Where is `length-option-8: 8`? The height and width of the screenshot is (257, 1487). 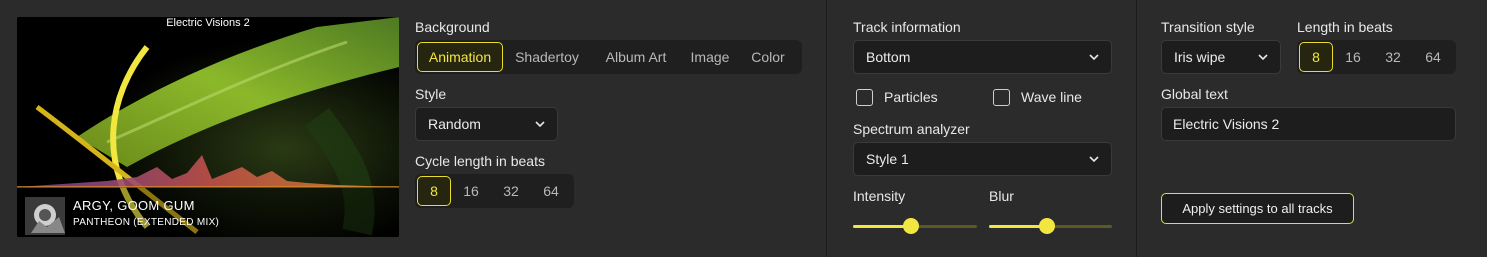
length-option-8: 8 is located at coordinates (1316, 57).